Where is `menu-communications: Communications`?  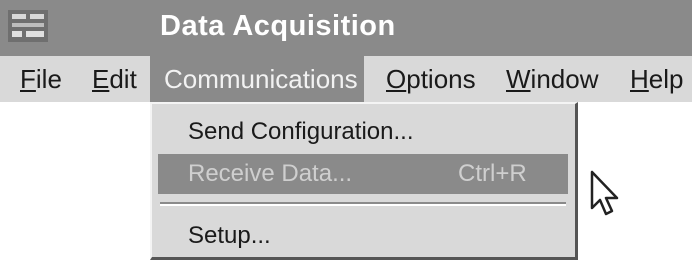 menu-communications: Communications is located at coordinates (257, 79).